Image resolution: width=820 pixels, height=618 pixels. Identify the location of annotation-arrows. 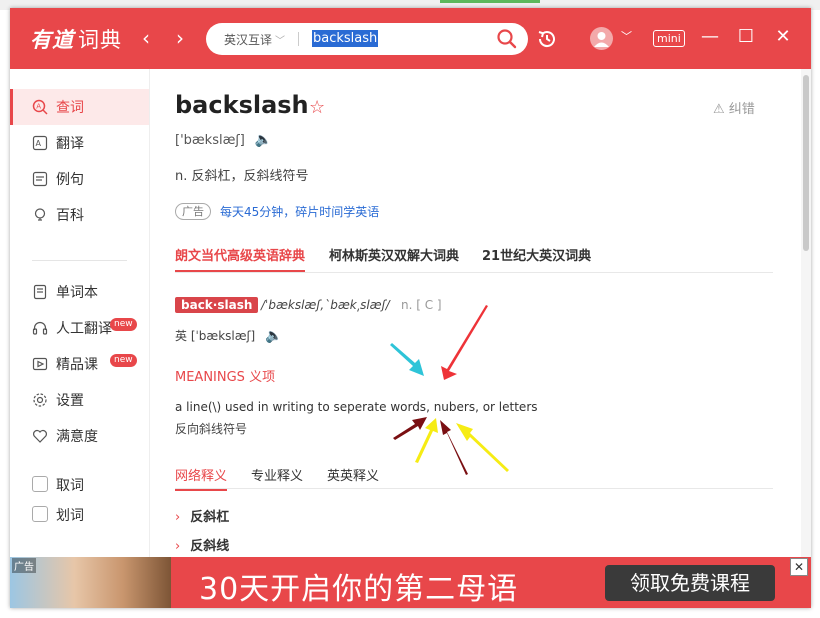
(449, 390).